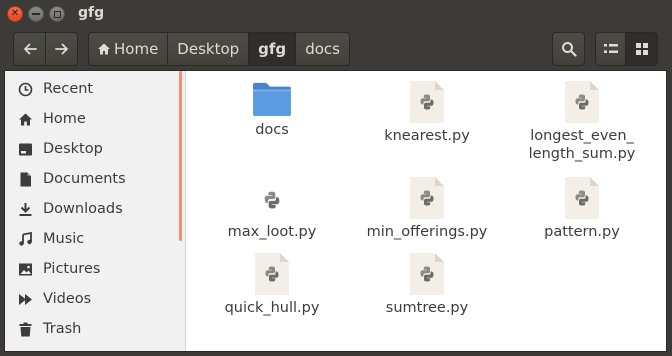 The image size is (672, 356). Describe the element at coordinates (272, 99) in the screenshot. I see `folder-icon` at that location.